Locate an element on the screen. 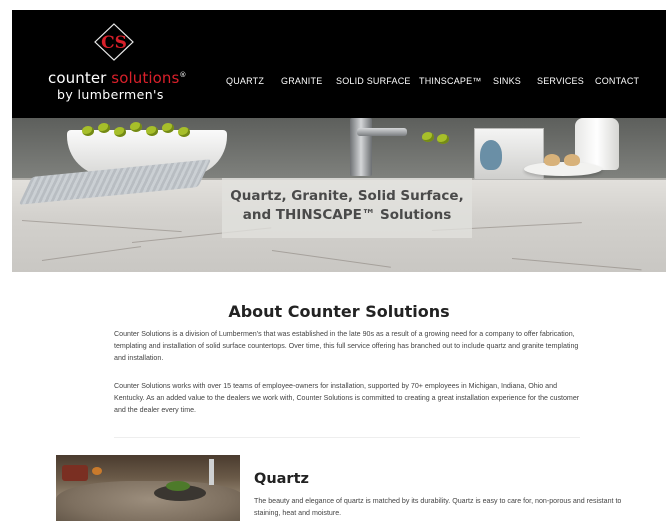  site-logo: CS counter solutions® by lumbermen's is located at coordinates (118, 63).